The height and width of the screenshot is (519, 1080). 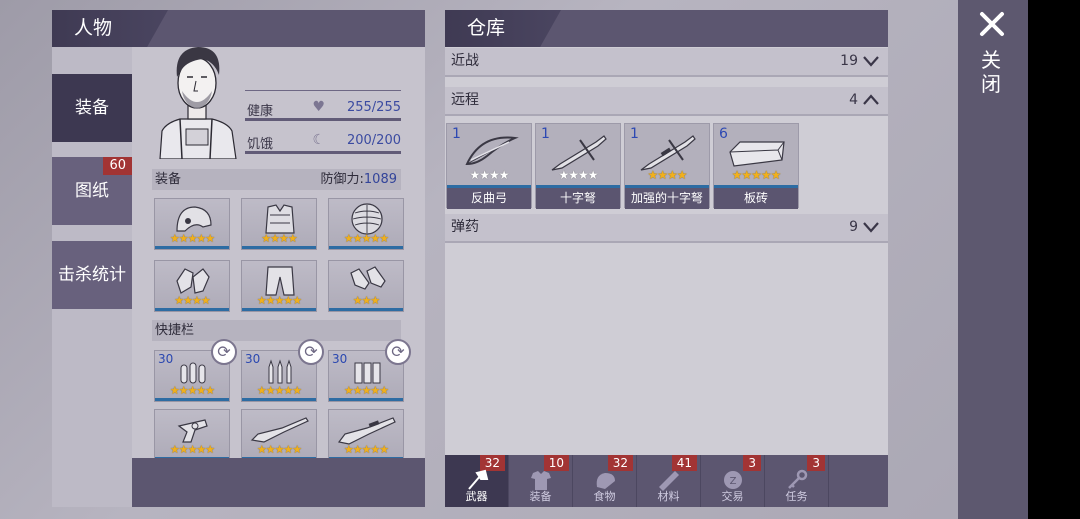 I want to click on hunger-label: 饥饿, so click(x=260, y=144).